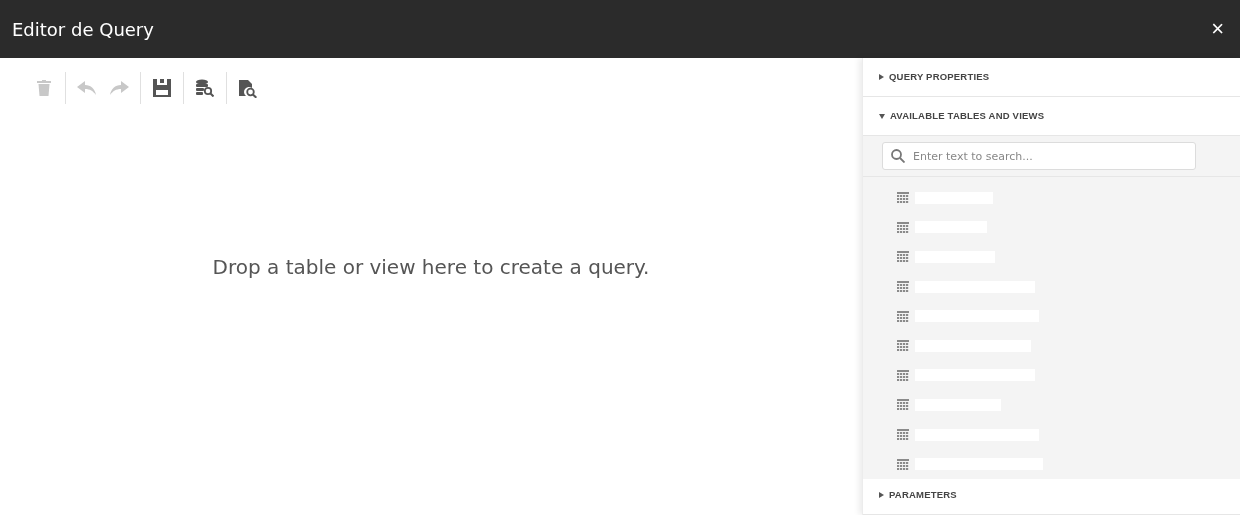  I want to click on undo-arrow-icon, so click(87, 88).